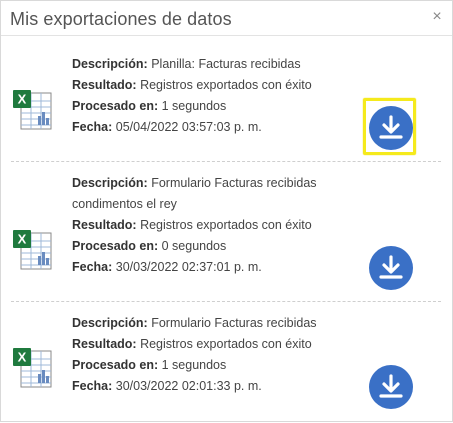 This screenshot has width=453, height=423. I want to click on date-value: 05/04/2022 03:57:03 p. m., so click(188, 127).